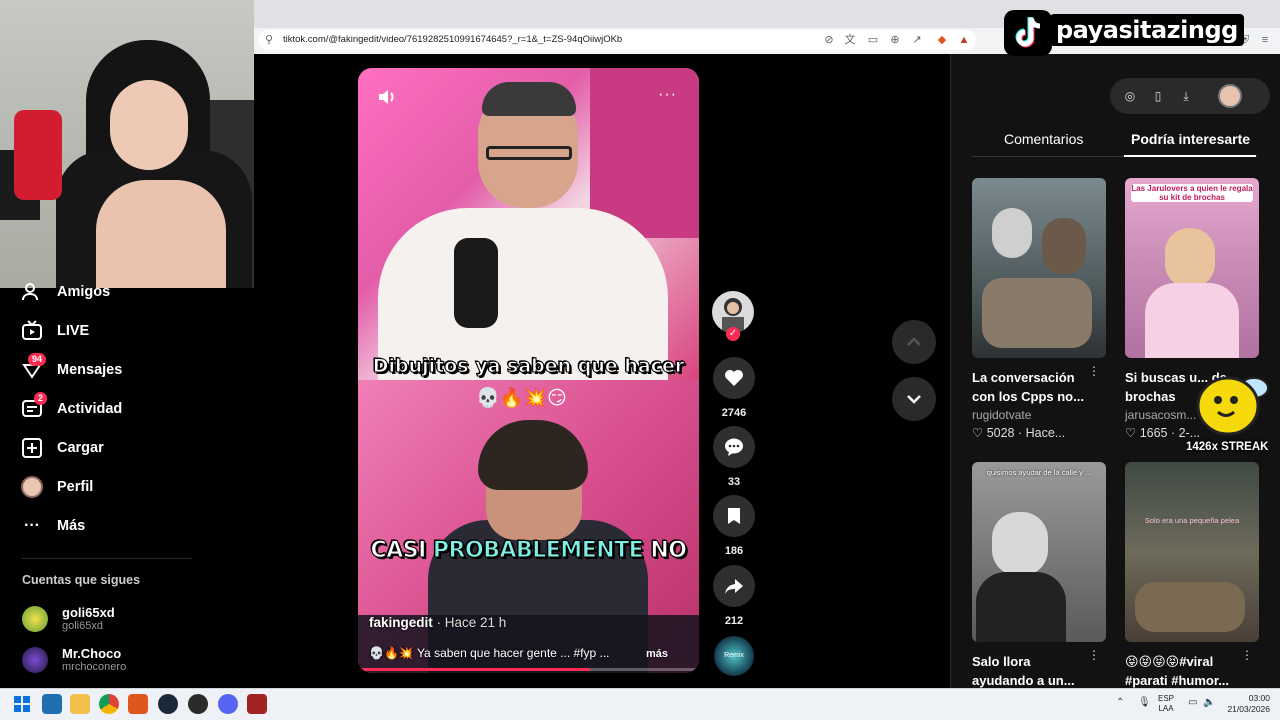 This screenshot has width=1280, height=720. What do you see at coordinates (1186, 96) in the screenshot?
I see `download-icon: ⤓` at bounding box center [1186, 96].